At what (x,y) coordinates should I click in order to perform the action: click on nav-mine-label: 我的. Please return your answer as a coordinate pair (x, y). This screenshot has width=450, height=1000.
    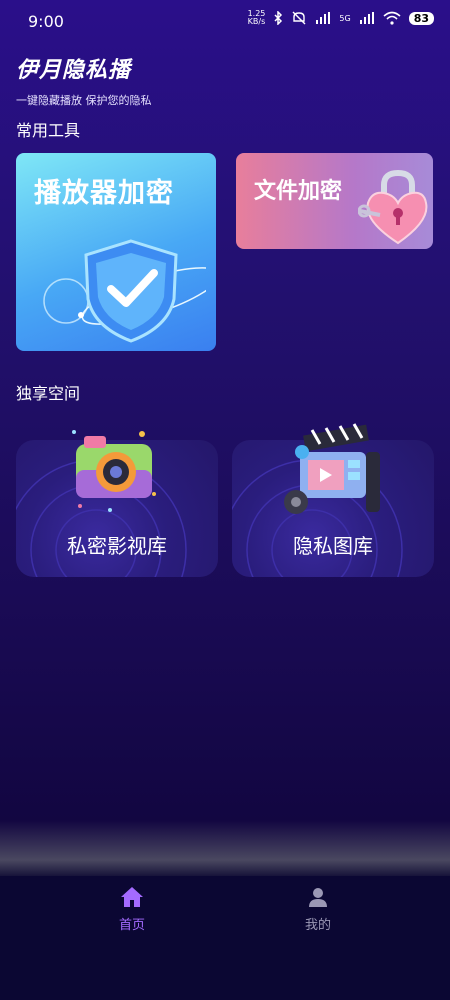
    Looking at the image, I should click on (317, 925).